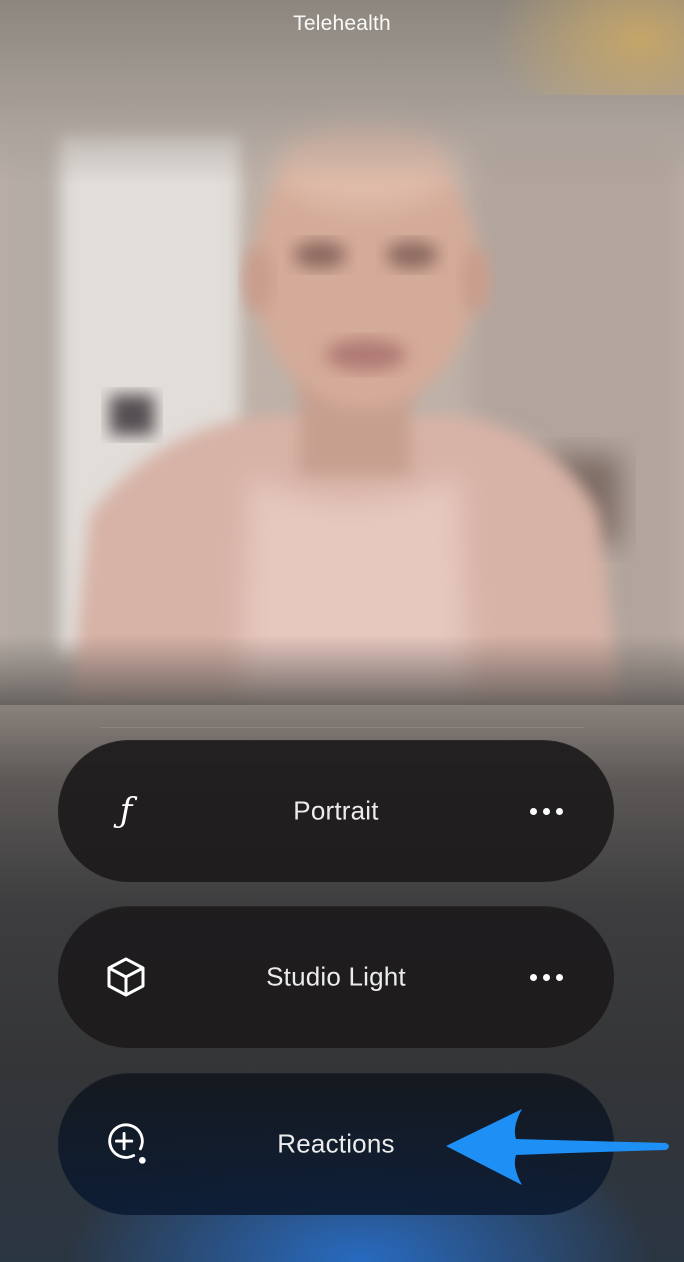 The width and height of the screenshot is (684, 1262). I want to click on arrow-left-icon, so click(558, 1148).